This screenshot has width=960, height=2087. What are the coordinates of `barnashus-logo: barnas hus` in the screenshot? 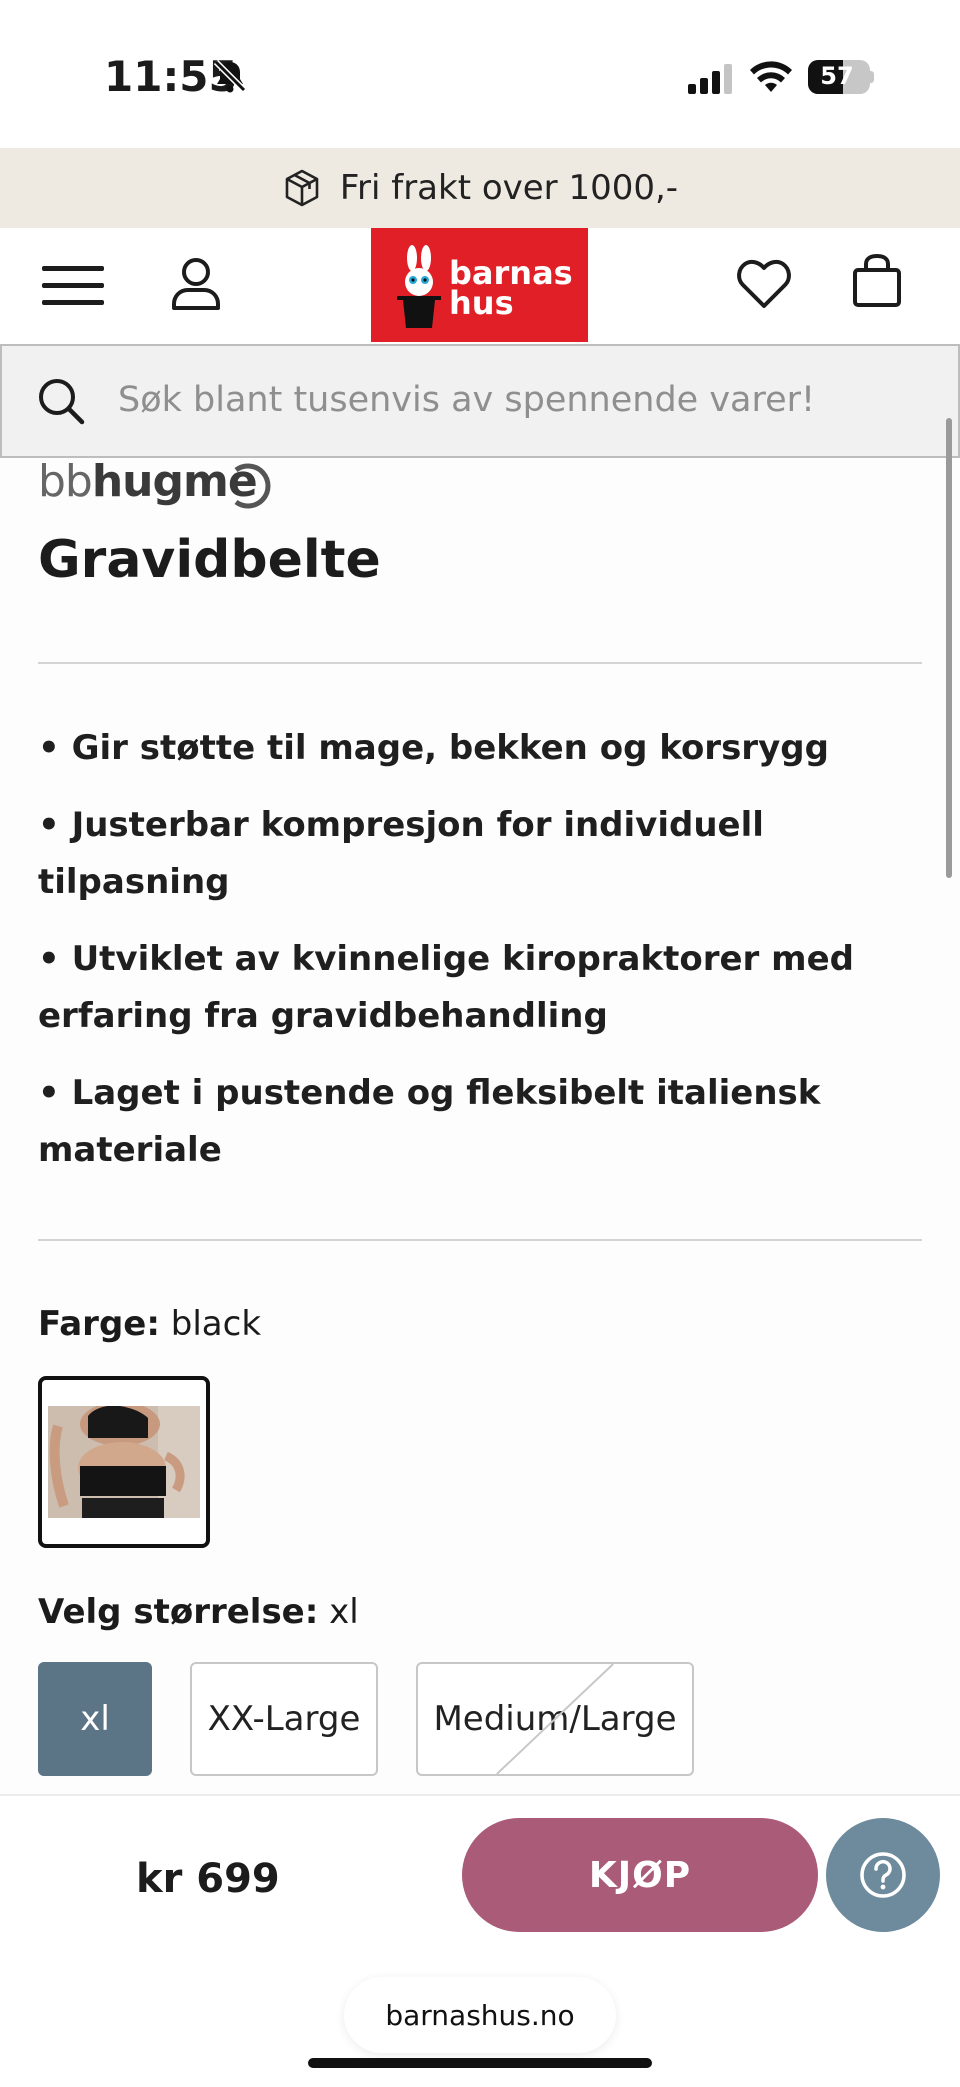 It's located at (479, 285).